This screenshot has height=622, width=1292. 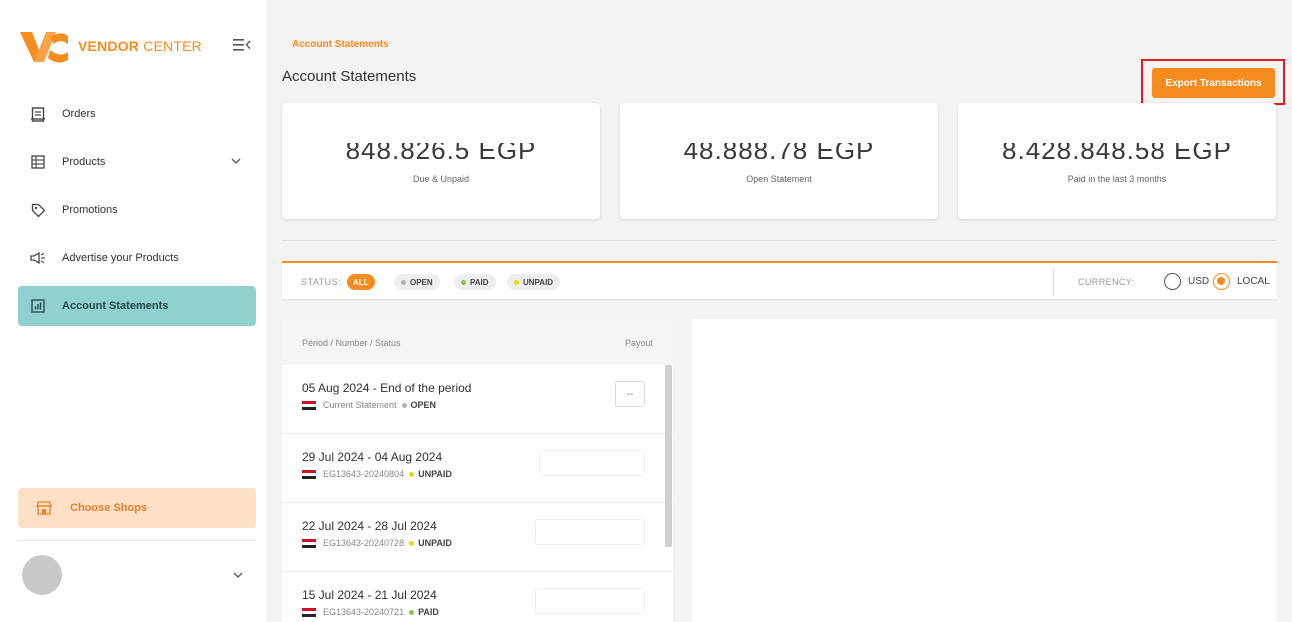 What do you see at coordinates (360, 405) in the screenshot?
I see `statement-number: Current Statement` at bounding box center [360, 405].